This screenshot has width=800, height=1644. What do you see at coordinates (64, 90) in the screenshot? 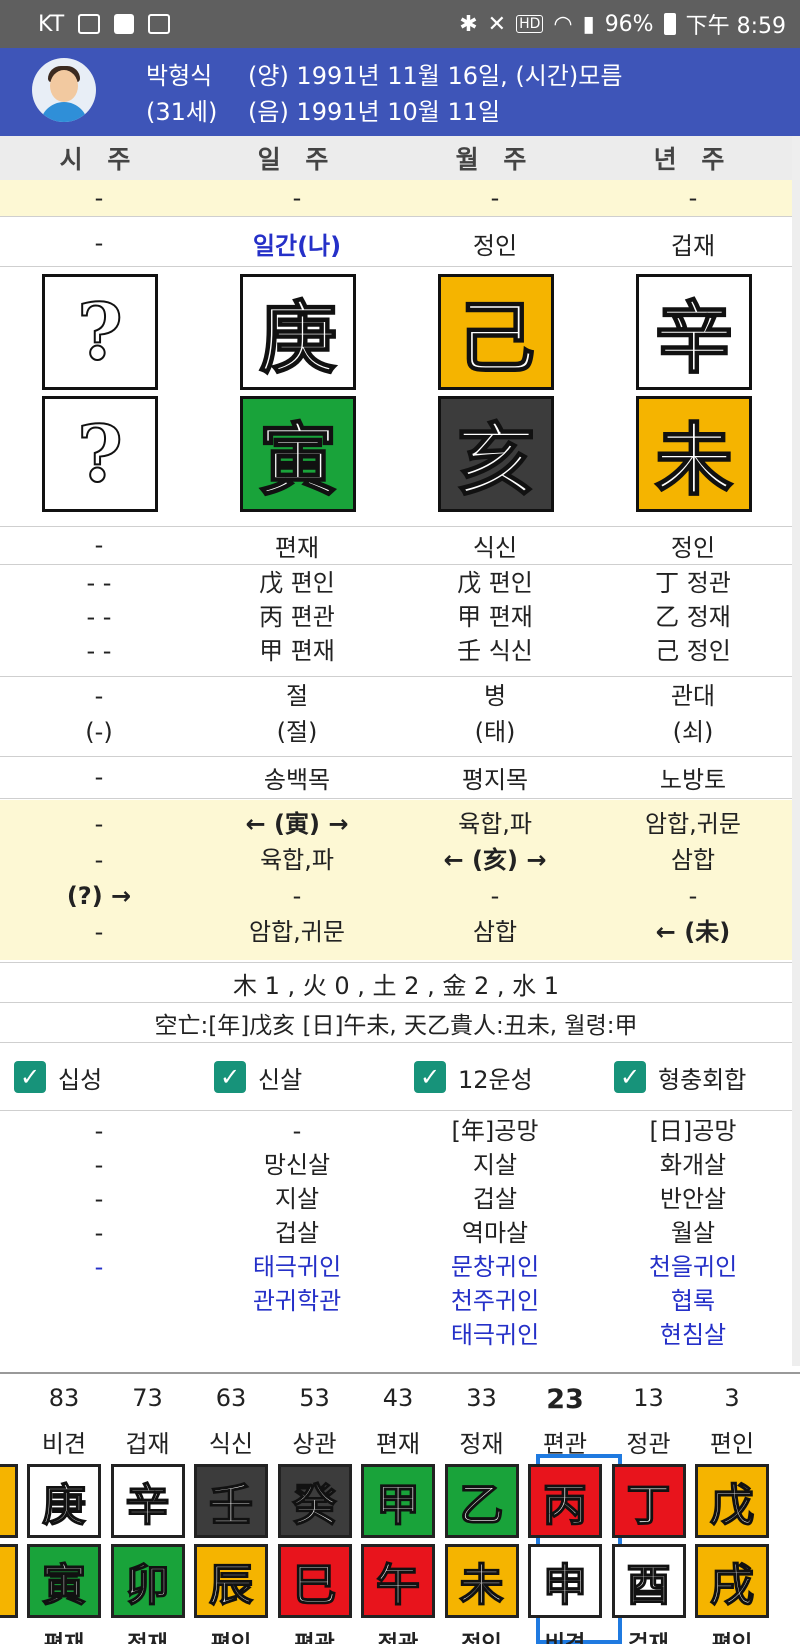
I see `avatar` at bounding box center [64, 90].